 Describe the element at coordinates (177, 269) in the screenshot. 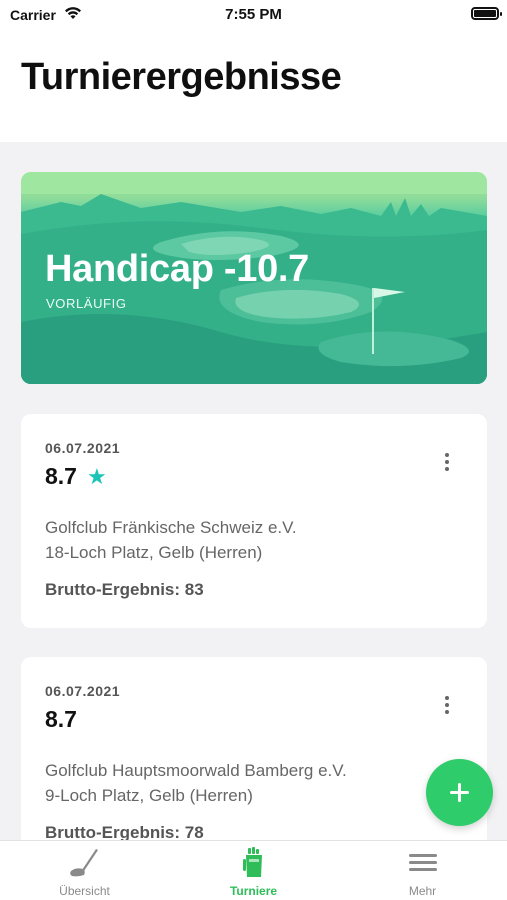

I see `handicap-value: Handicap -10.7` at that location.